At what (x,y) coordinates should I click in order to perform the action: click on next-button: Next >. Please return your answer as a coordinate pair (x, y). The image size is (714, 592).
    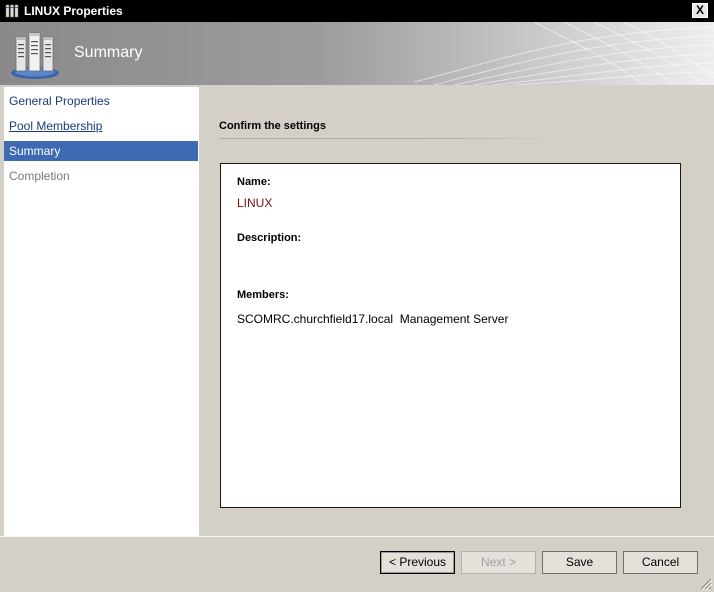
    Looking at the image, I should click on (498, 562).